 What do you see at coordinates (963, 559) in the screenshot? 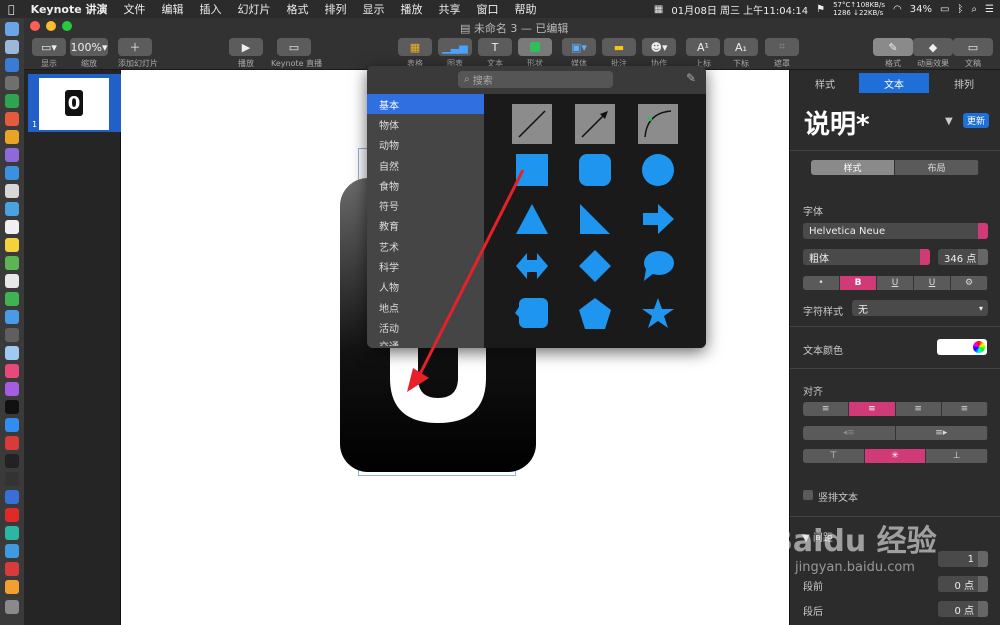
I see `line-spacing-field: 1` at bounding box center [963, 559].